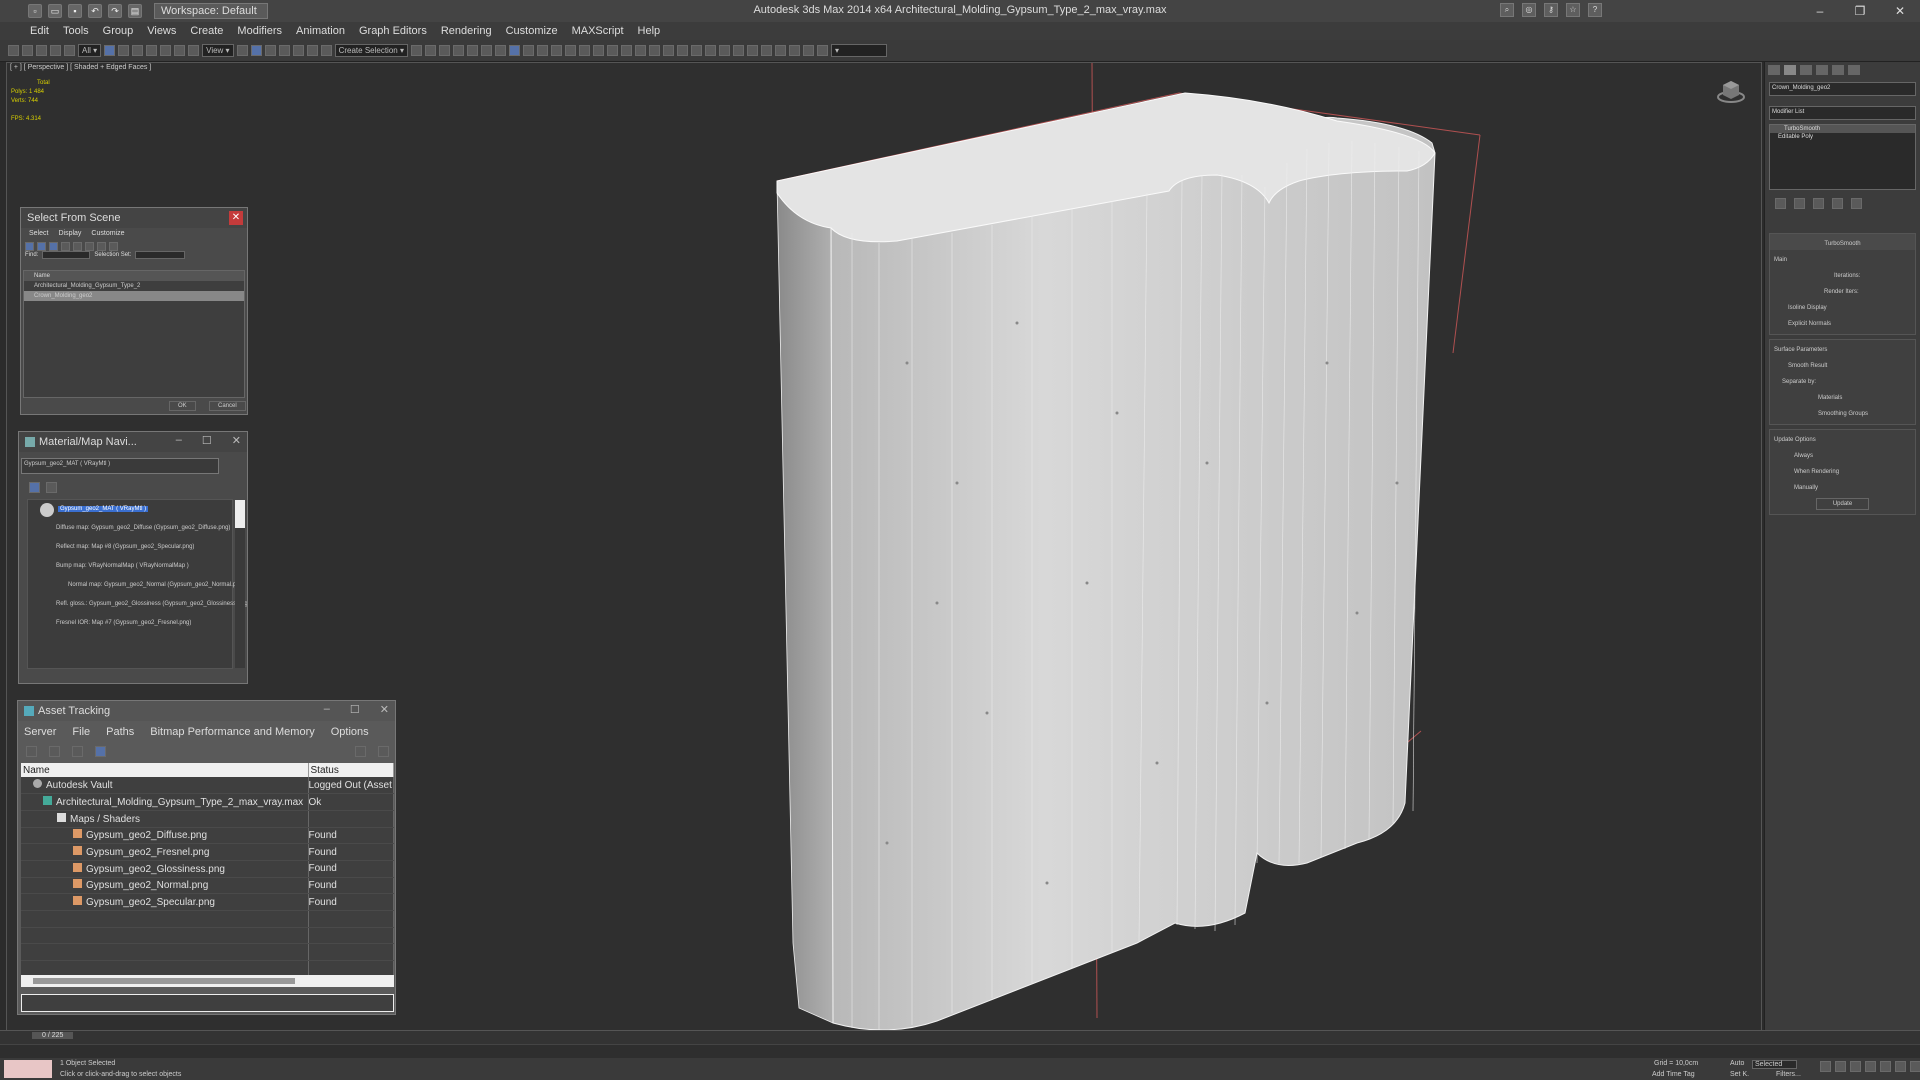  Describe the element at coordinates (416, 50) in the screenshot. I see `mirror-icon` at that location.